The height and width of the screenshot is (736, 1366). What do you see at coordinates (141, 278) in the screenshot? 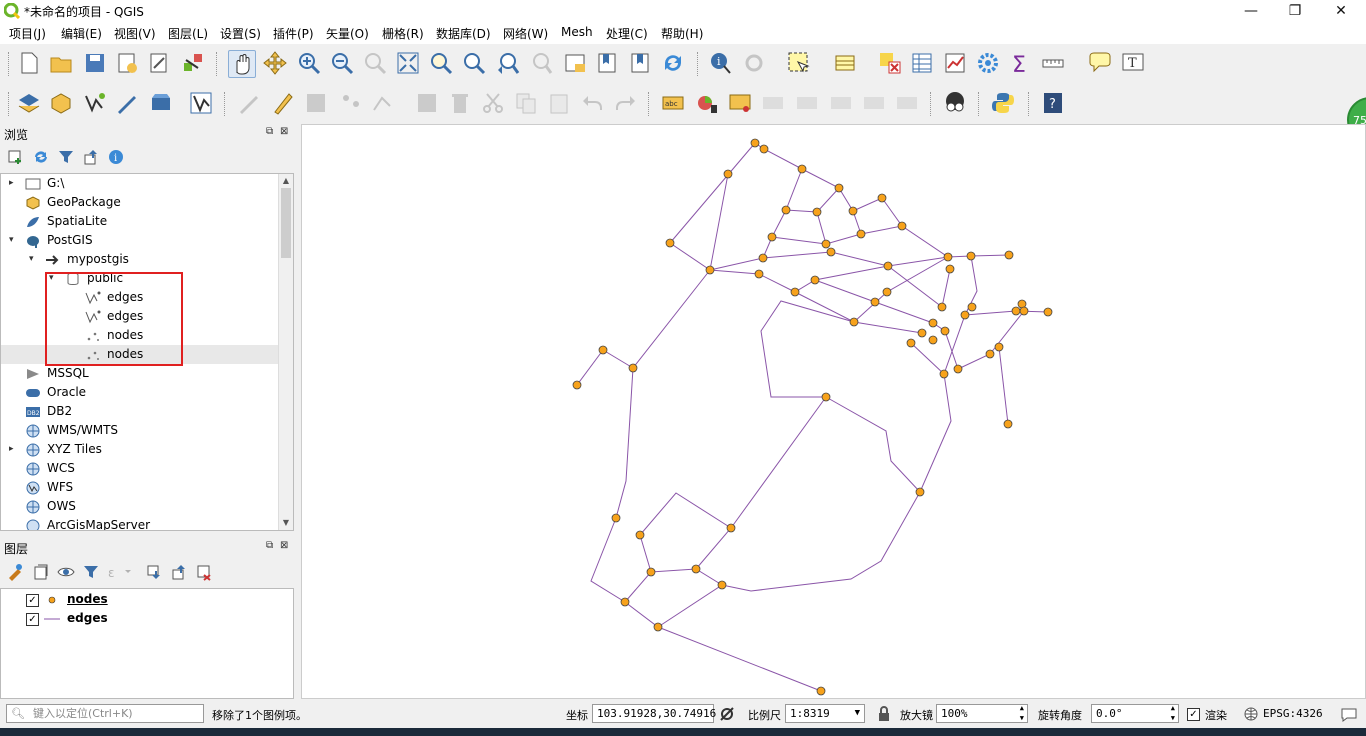
I see `browser-item-public: ▾ public` at bounding box center [141, 278].